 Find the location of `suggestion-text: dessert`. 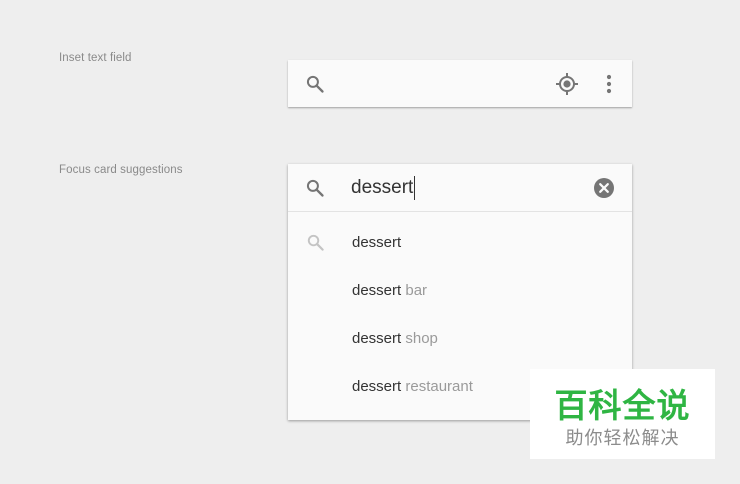

suggestion-text: dessert is located at coordinates (376, 243).